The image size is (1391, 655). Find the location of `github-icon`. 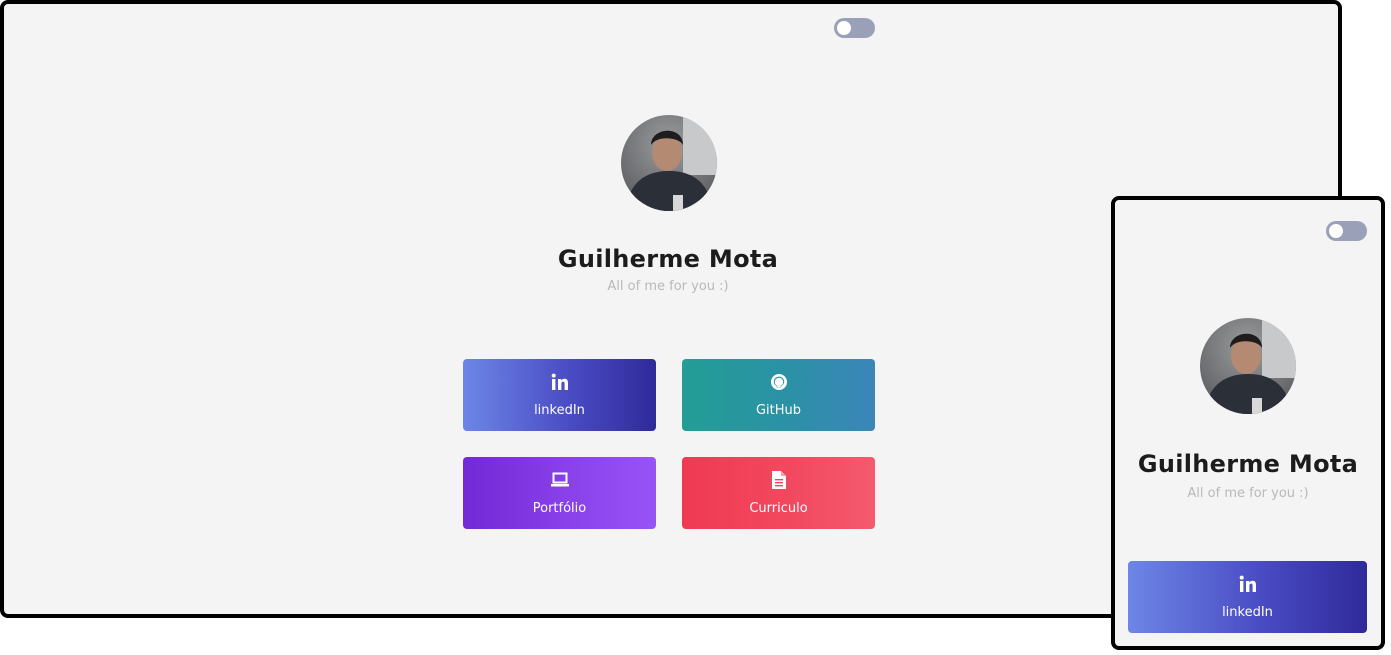

github-icon is located at coordinates (778, 382).